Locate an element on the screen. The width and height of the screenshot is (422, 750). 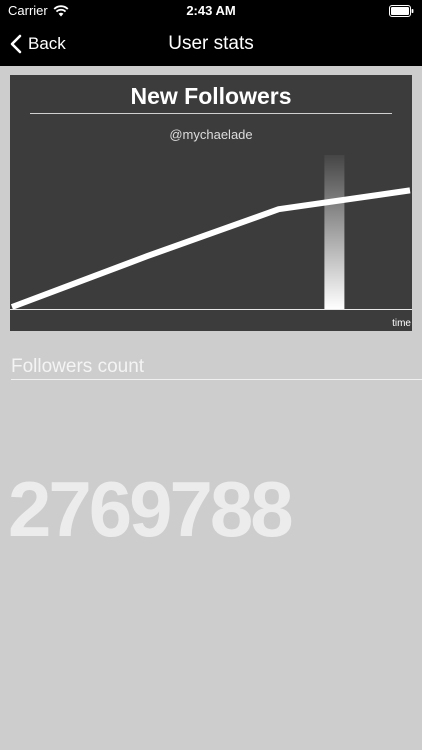
chart-title-divider is located at coordinates (211, 113).